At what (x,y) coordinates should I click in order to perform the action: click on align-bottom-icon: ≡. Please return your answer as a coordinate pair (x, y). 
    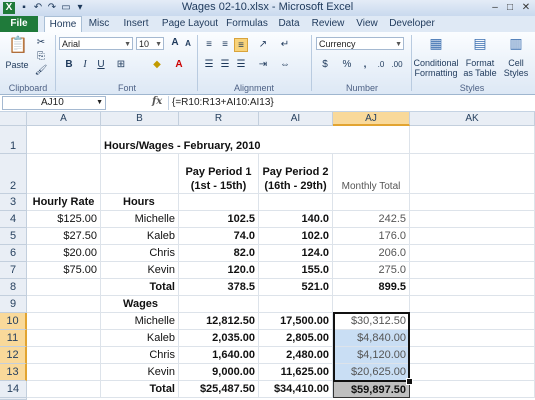
    Looking at the image, I should click on (241, 45).